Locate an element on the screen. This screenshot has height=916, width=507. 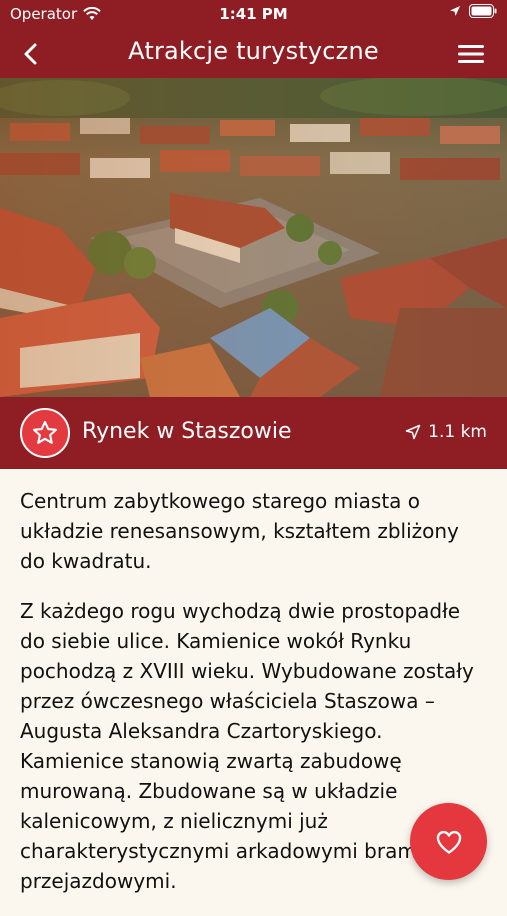
favorite-button is located at coordinates (448, 841).